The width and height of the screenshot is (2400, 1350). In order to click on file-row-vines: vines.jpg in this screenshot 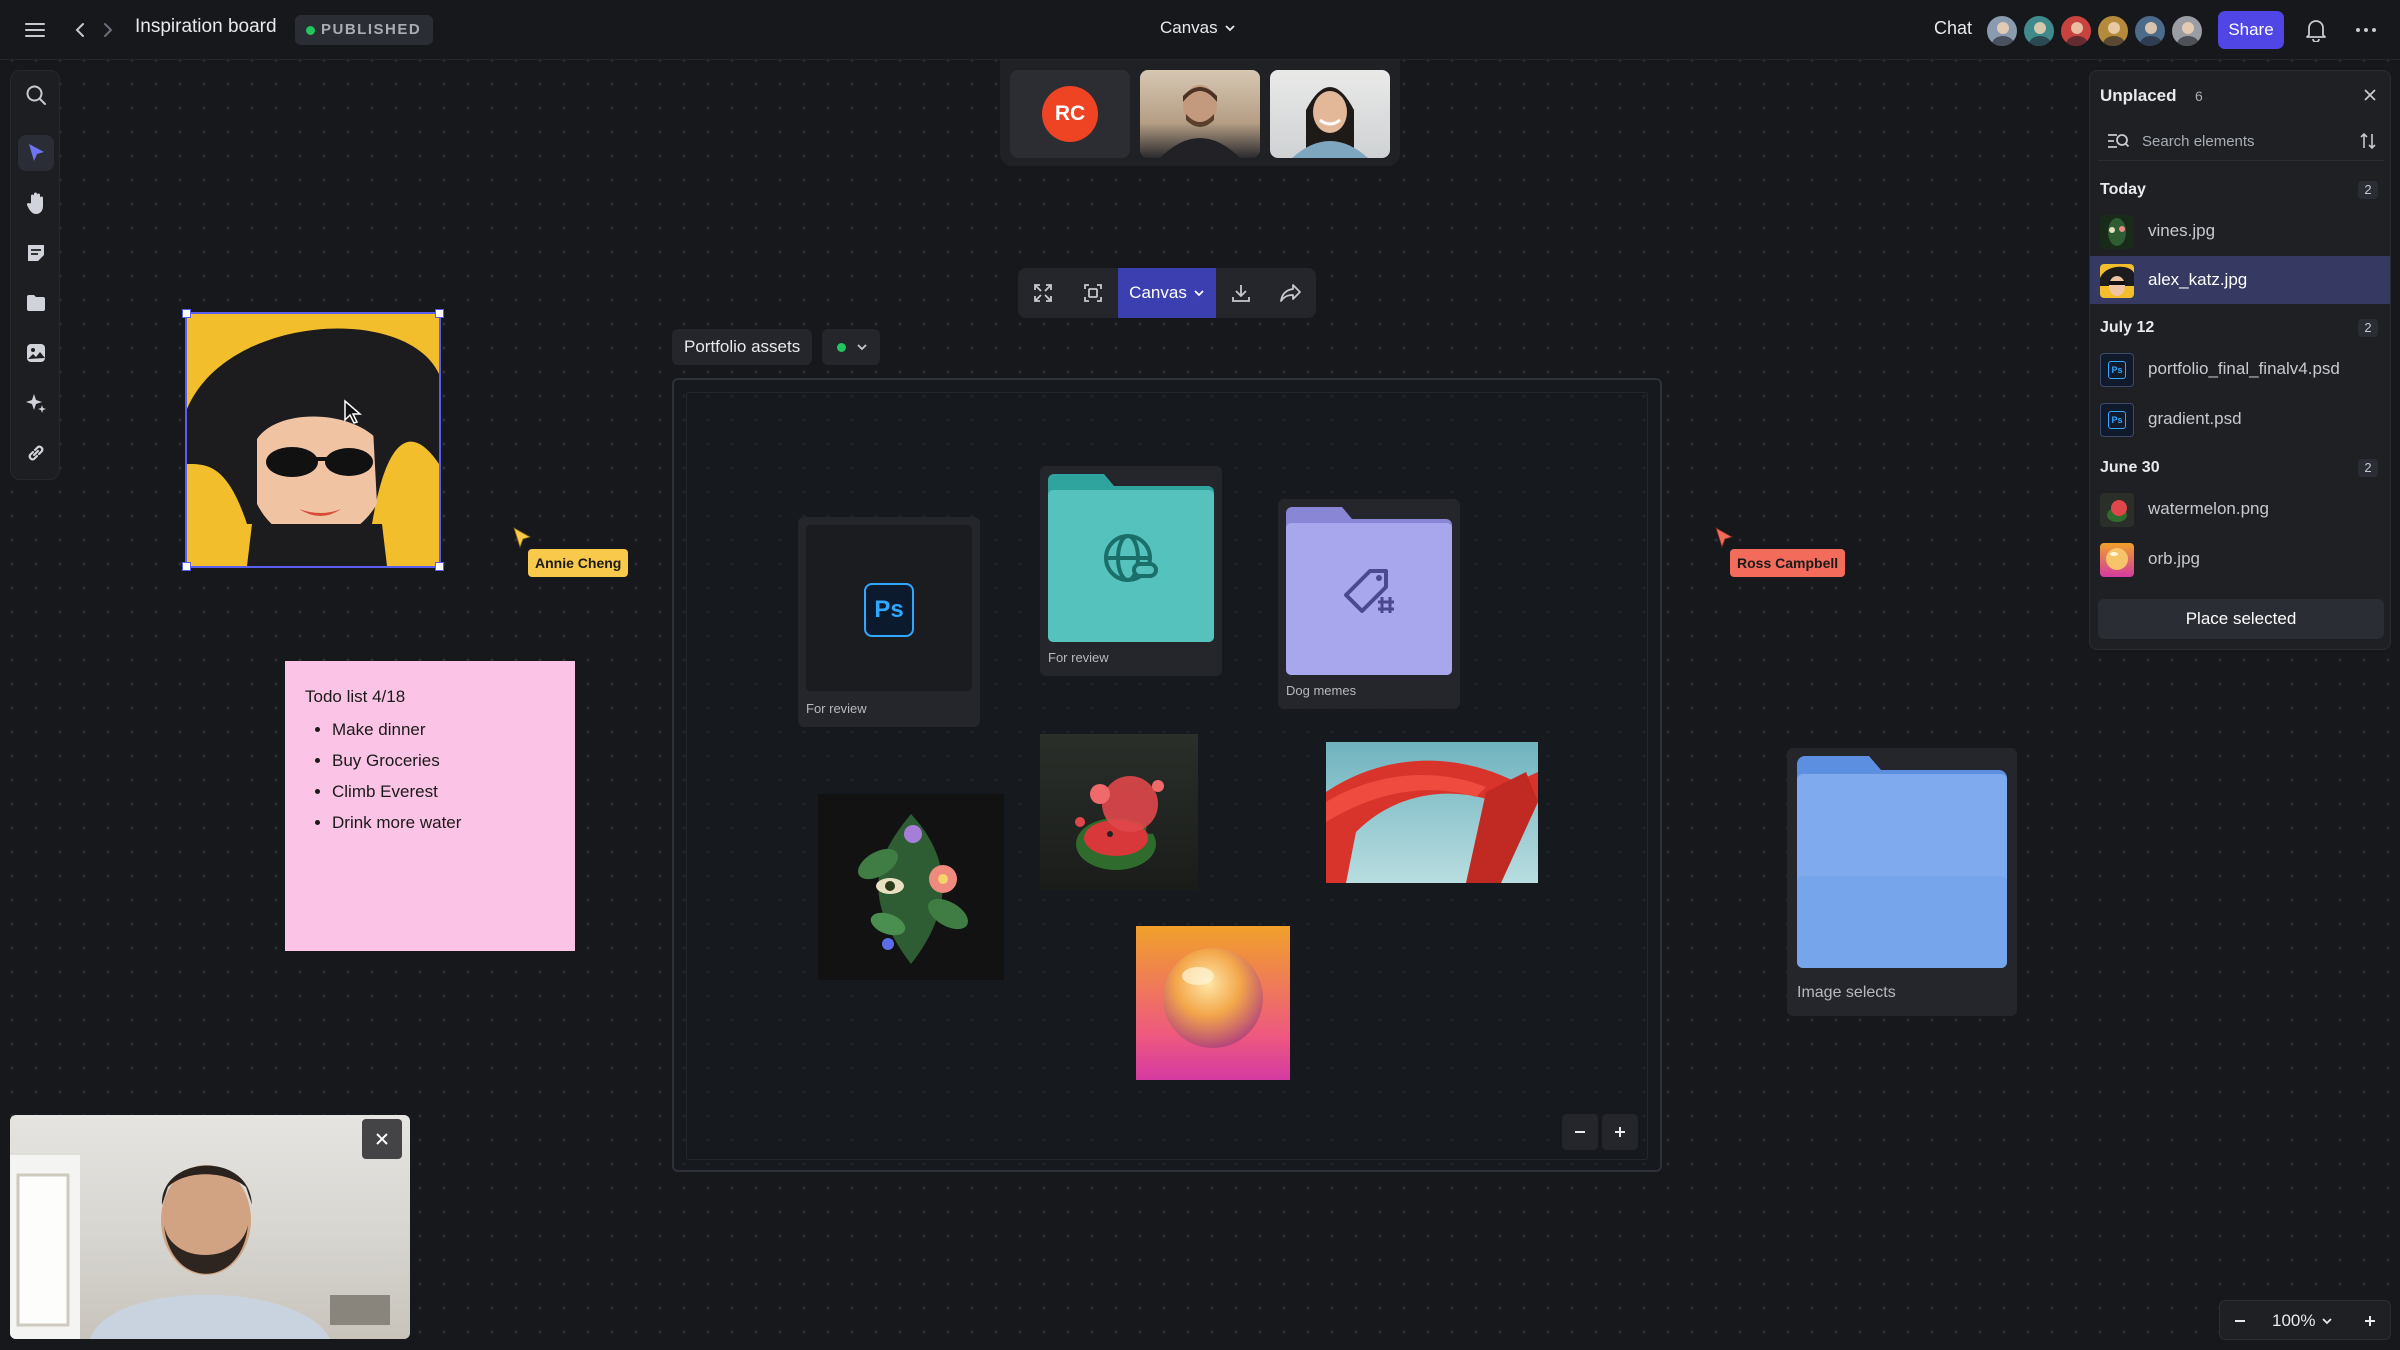, I will do `click(2240, 231)`.